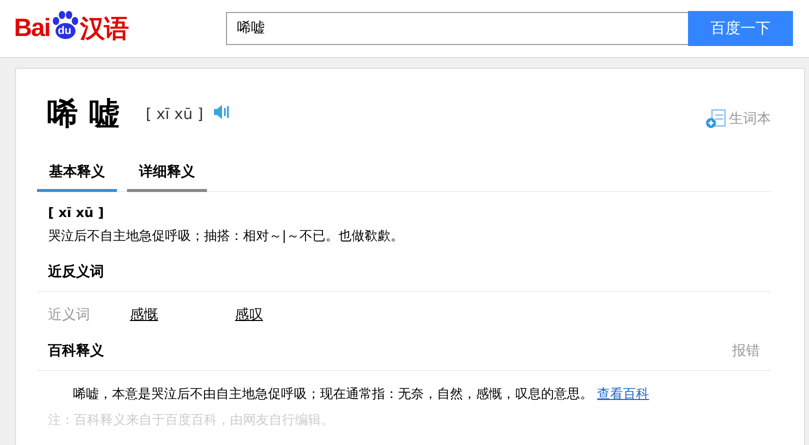 This screenshot has height=445, width=809. What do you see at coordinates (361, 394) in the screenshot?
I see `encyclopedia-text: 唏嘘，本意是哭泣后不由自主地急促呼吸；现在通常指：无奈，自然，感慨，叹息的意思。 查看百科` at bounding box center [361, 394].